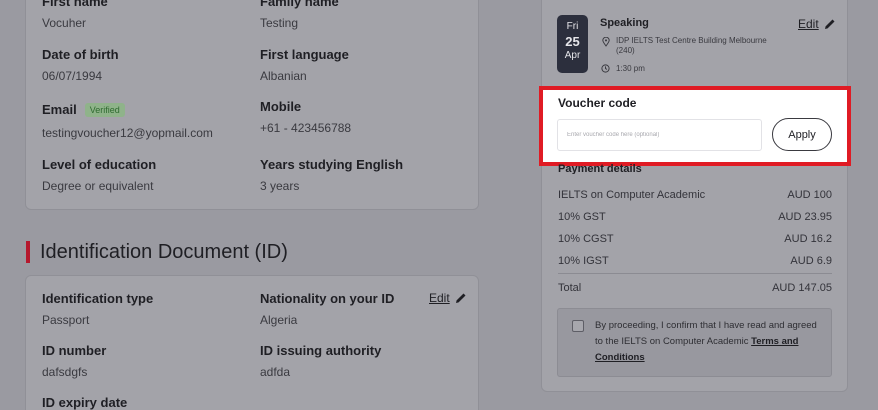 The width and height of the screenshot is (878, 410). I want to click on first-name-value: Vocuher, so click(64, 23).